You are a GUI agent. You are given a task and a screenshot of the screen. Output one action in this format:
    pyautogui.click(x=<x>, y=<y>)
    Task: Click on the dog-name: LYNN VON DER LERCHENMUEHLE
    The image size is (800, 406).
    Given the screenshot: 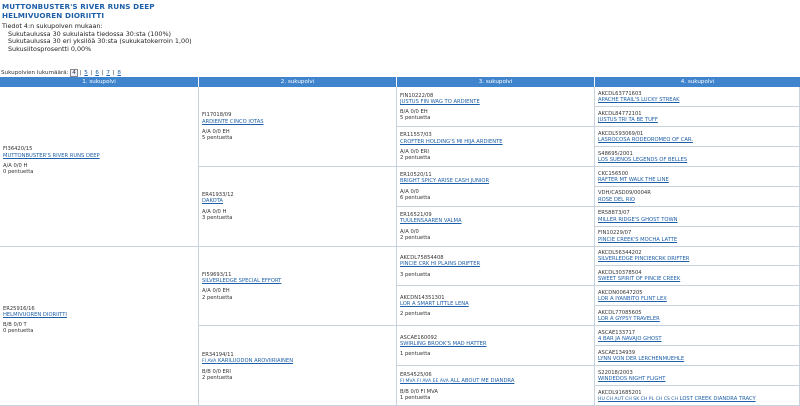 What is the action you would take?
    pyautogui.click(x=641, y=359)
    